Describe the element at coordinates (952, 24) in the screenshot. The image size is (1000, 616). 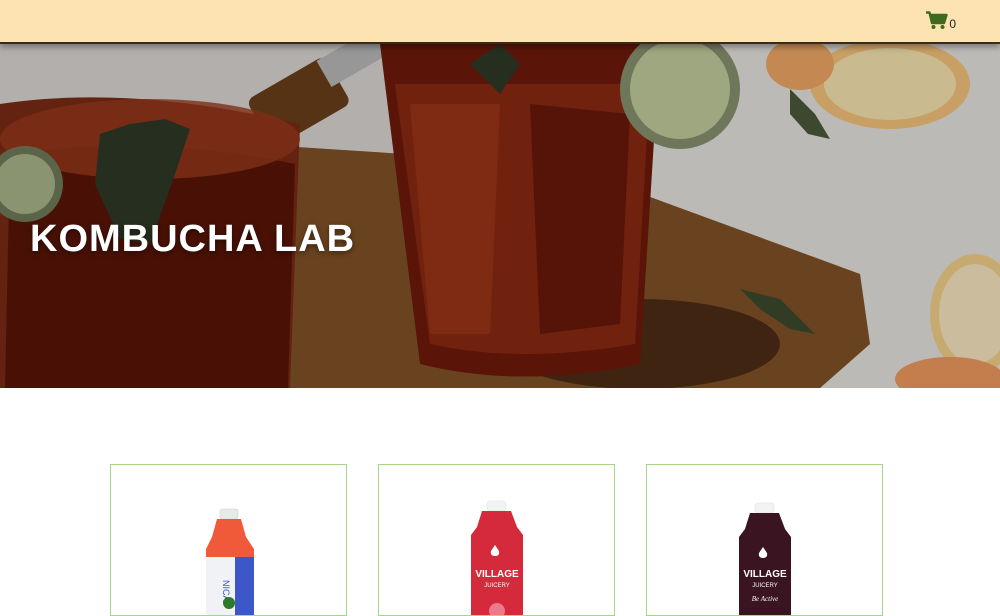
I see `cart-count: 0` at that location.